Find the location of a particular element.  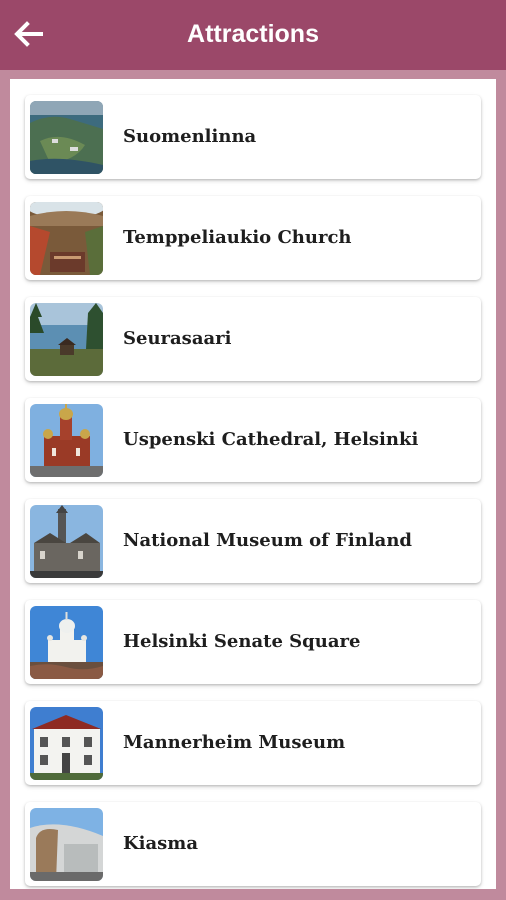

attraction-item-helsinki-senate-square: Helsinki Senate Square is located at coordinates (253, 642).